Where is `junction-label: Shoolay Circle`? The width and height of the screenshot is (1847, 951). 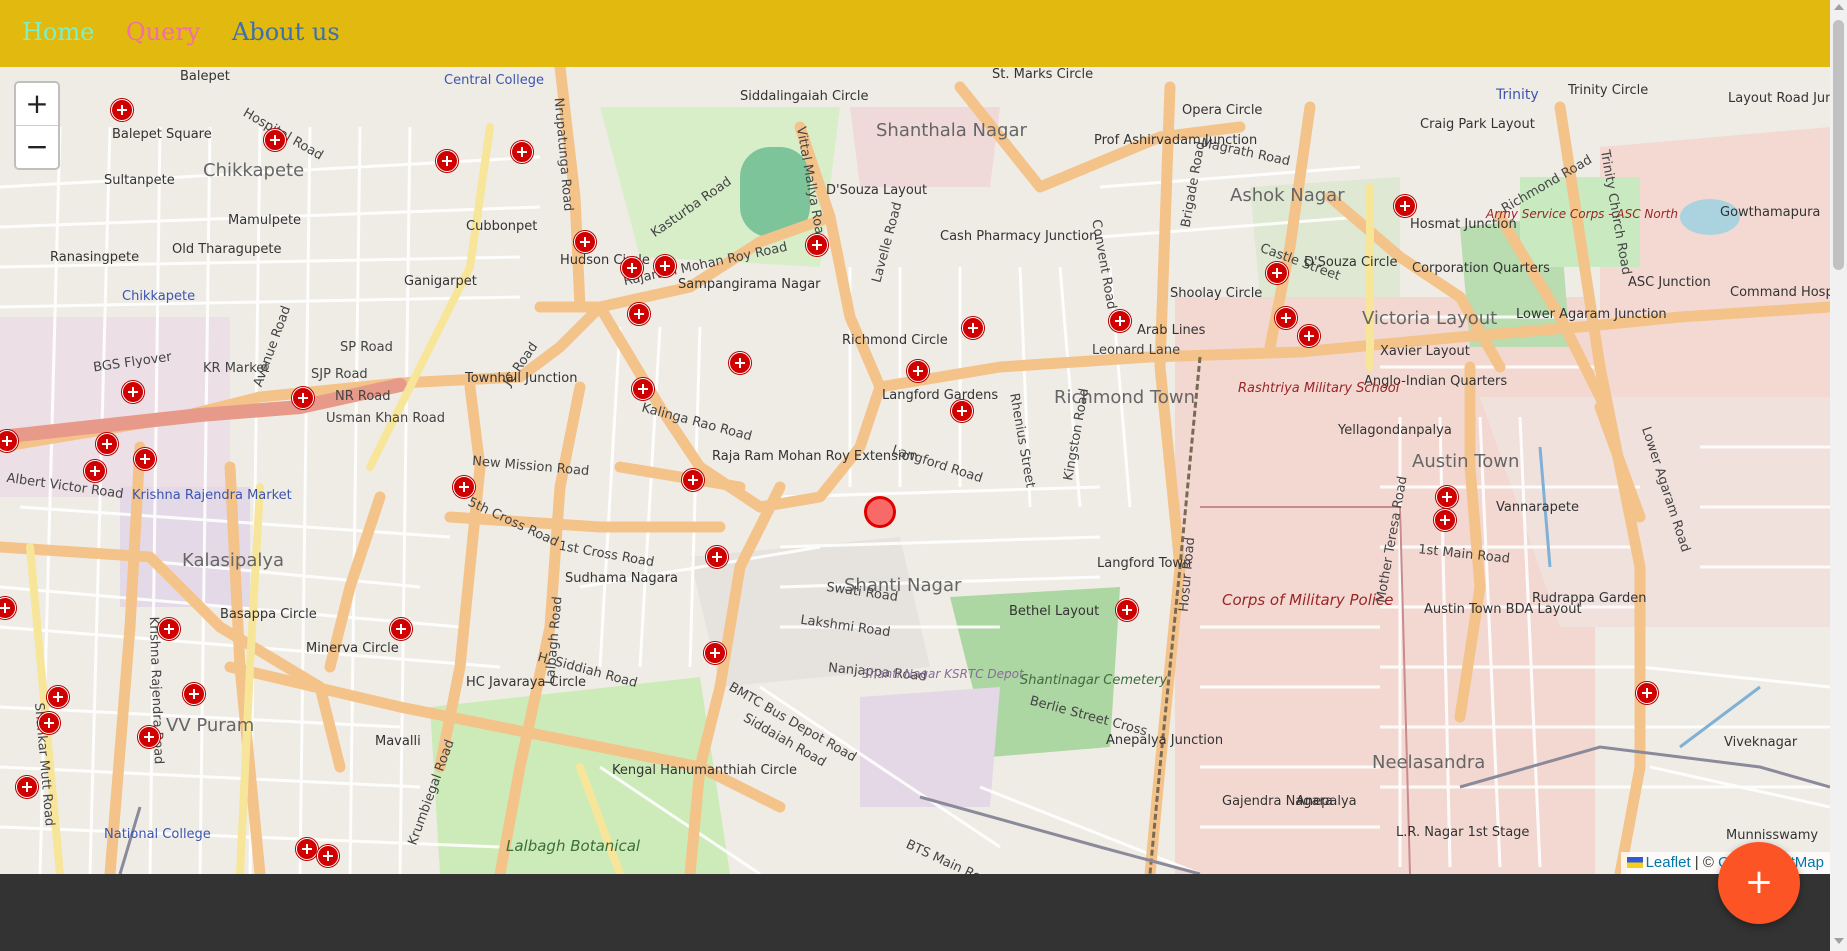
junction-label: Shoolay Circle is located at coordinates (1216, 293).